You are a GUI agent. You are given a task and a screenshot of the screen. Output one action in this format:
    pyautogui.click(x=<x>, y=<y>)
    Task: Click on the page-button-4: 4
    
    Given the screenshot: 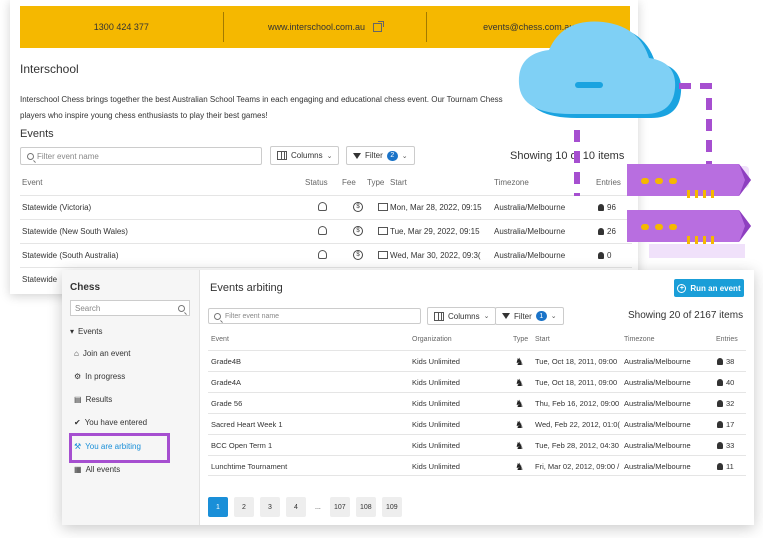 What is the action you would take?
    pyautogui.click(x=296, y=507)
    